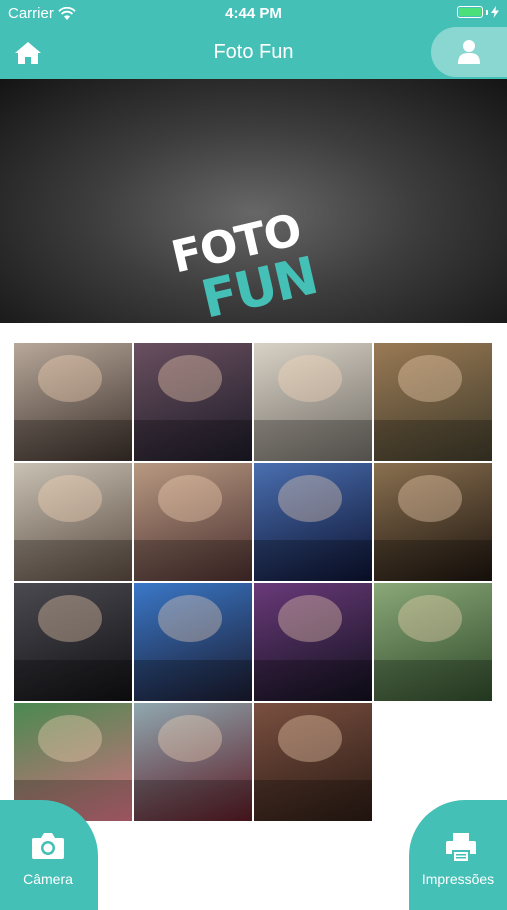 The image size is (507, 910). Describe the element at coordinates (487, 12) in the screenshot. I see `battery-cap` at that location.